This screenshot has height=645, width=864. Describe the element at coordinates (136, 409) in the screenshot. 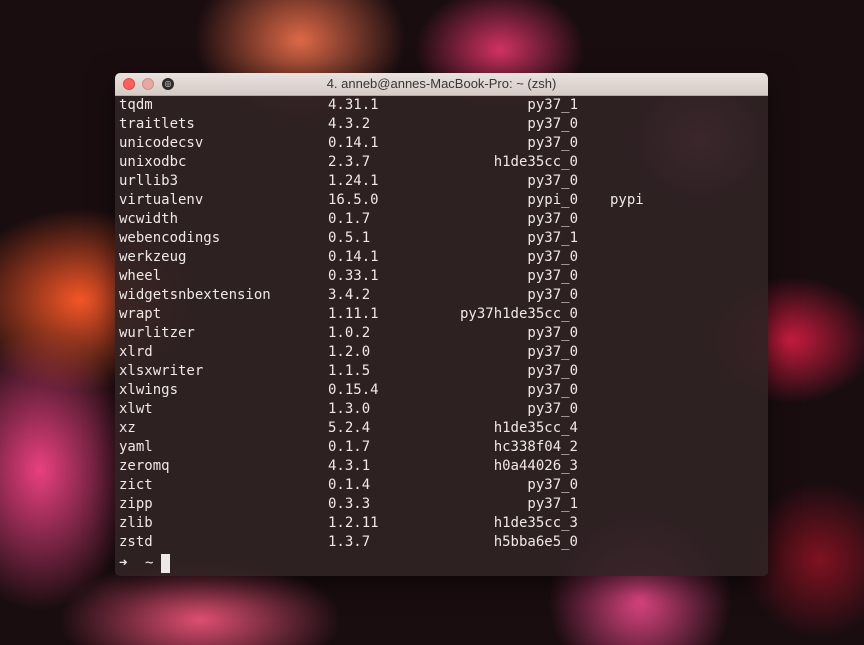

I see `package-name: xlwt` at that location.